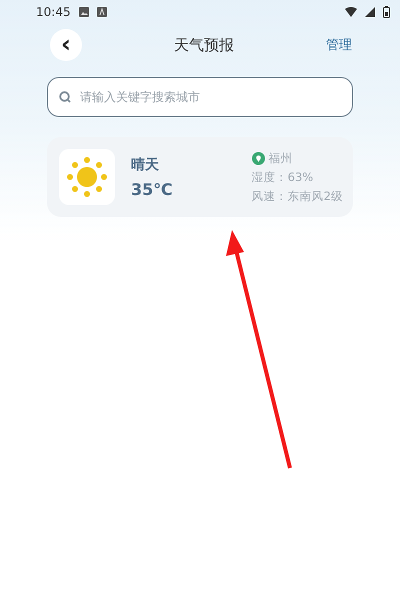 The height and width of the screenshot is (600, 400). Describe the element at coordinates (152, 189) in the screenshot. I see `temperature: 35℃` at that location.